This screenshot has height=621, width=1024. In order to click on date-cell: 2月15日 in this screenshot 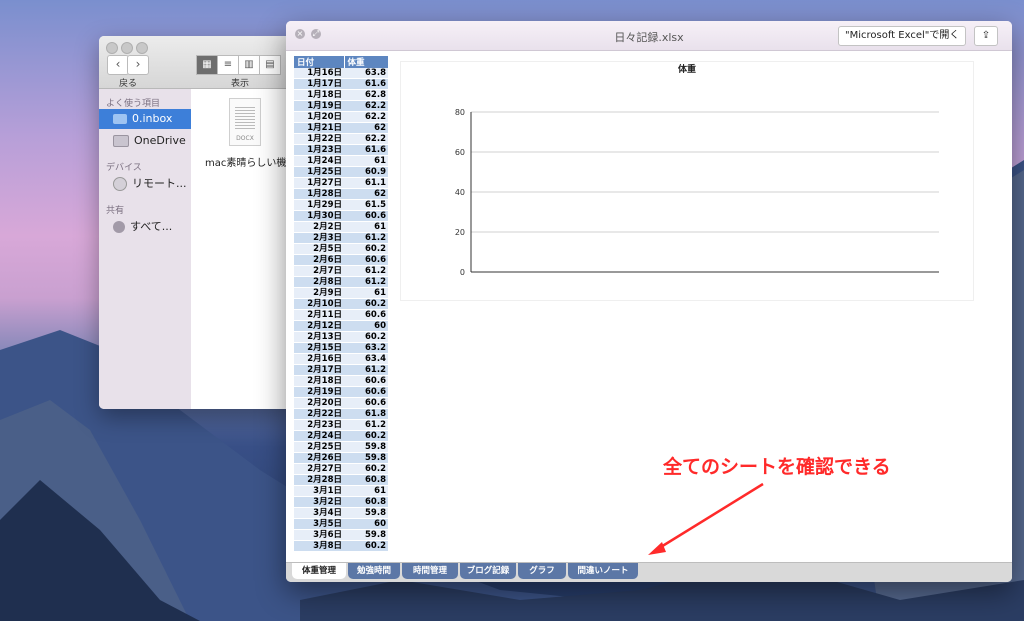, I will do `click(319, 348)`.